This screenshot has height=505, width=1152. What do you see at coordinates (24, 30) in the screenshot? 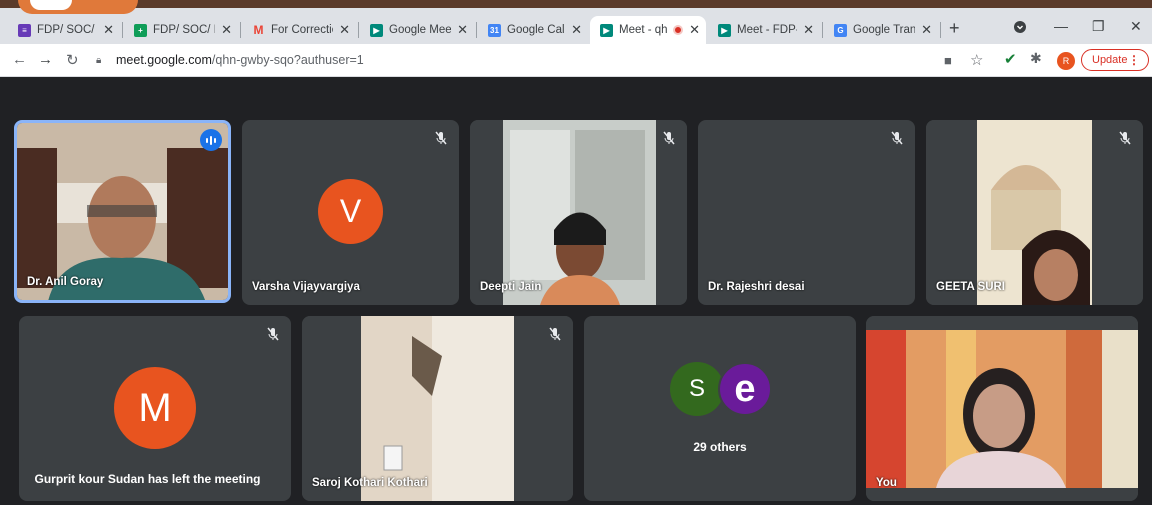
I see `forms-icon: ≡` at bounding box center [24, 30].